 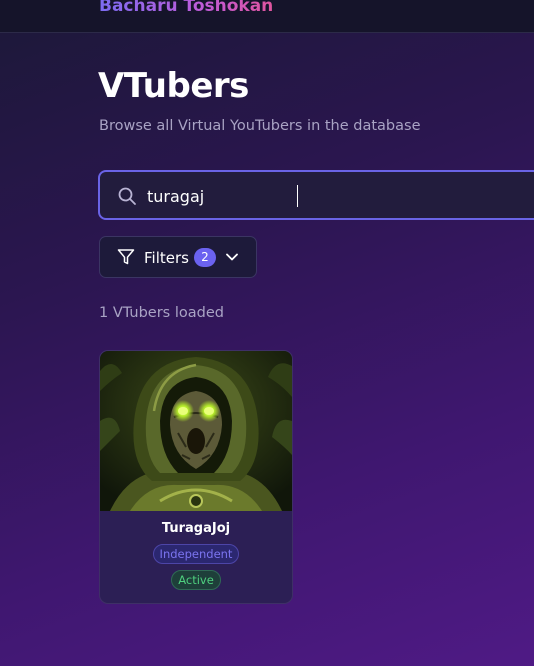 I want to click on search-input, so click(x=337, y=196).